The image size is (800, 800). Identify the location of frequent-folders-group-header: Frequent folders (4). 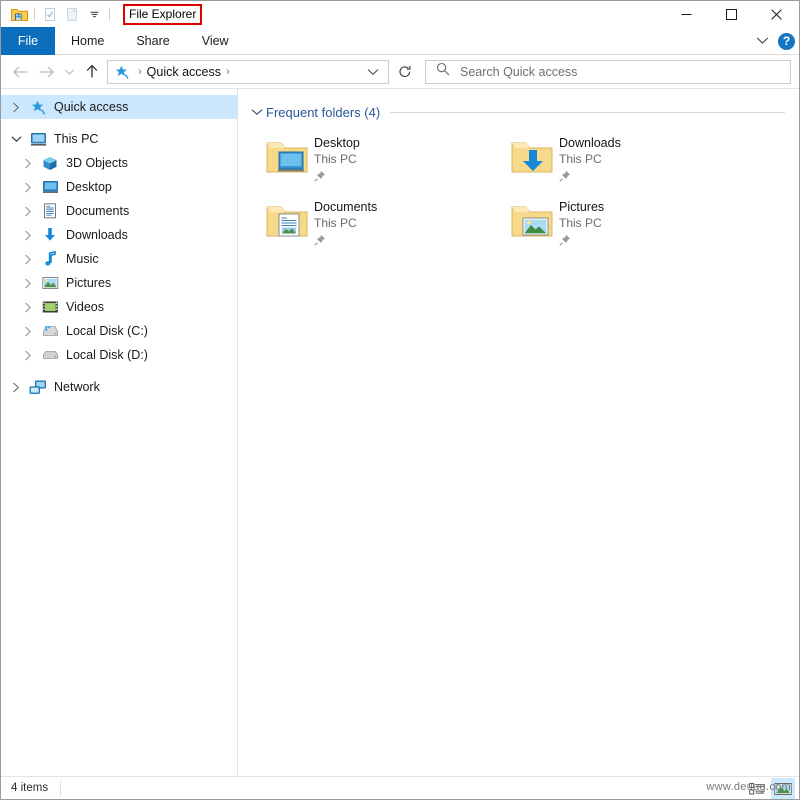
(523, 112).